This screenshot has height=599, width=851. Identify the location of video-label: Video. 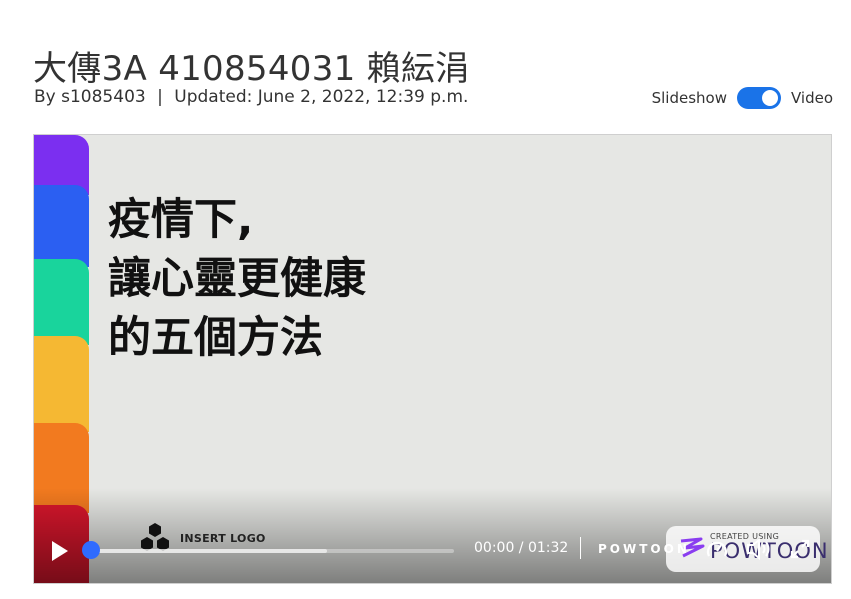
(812, 98).